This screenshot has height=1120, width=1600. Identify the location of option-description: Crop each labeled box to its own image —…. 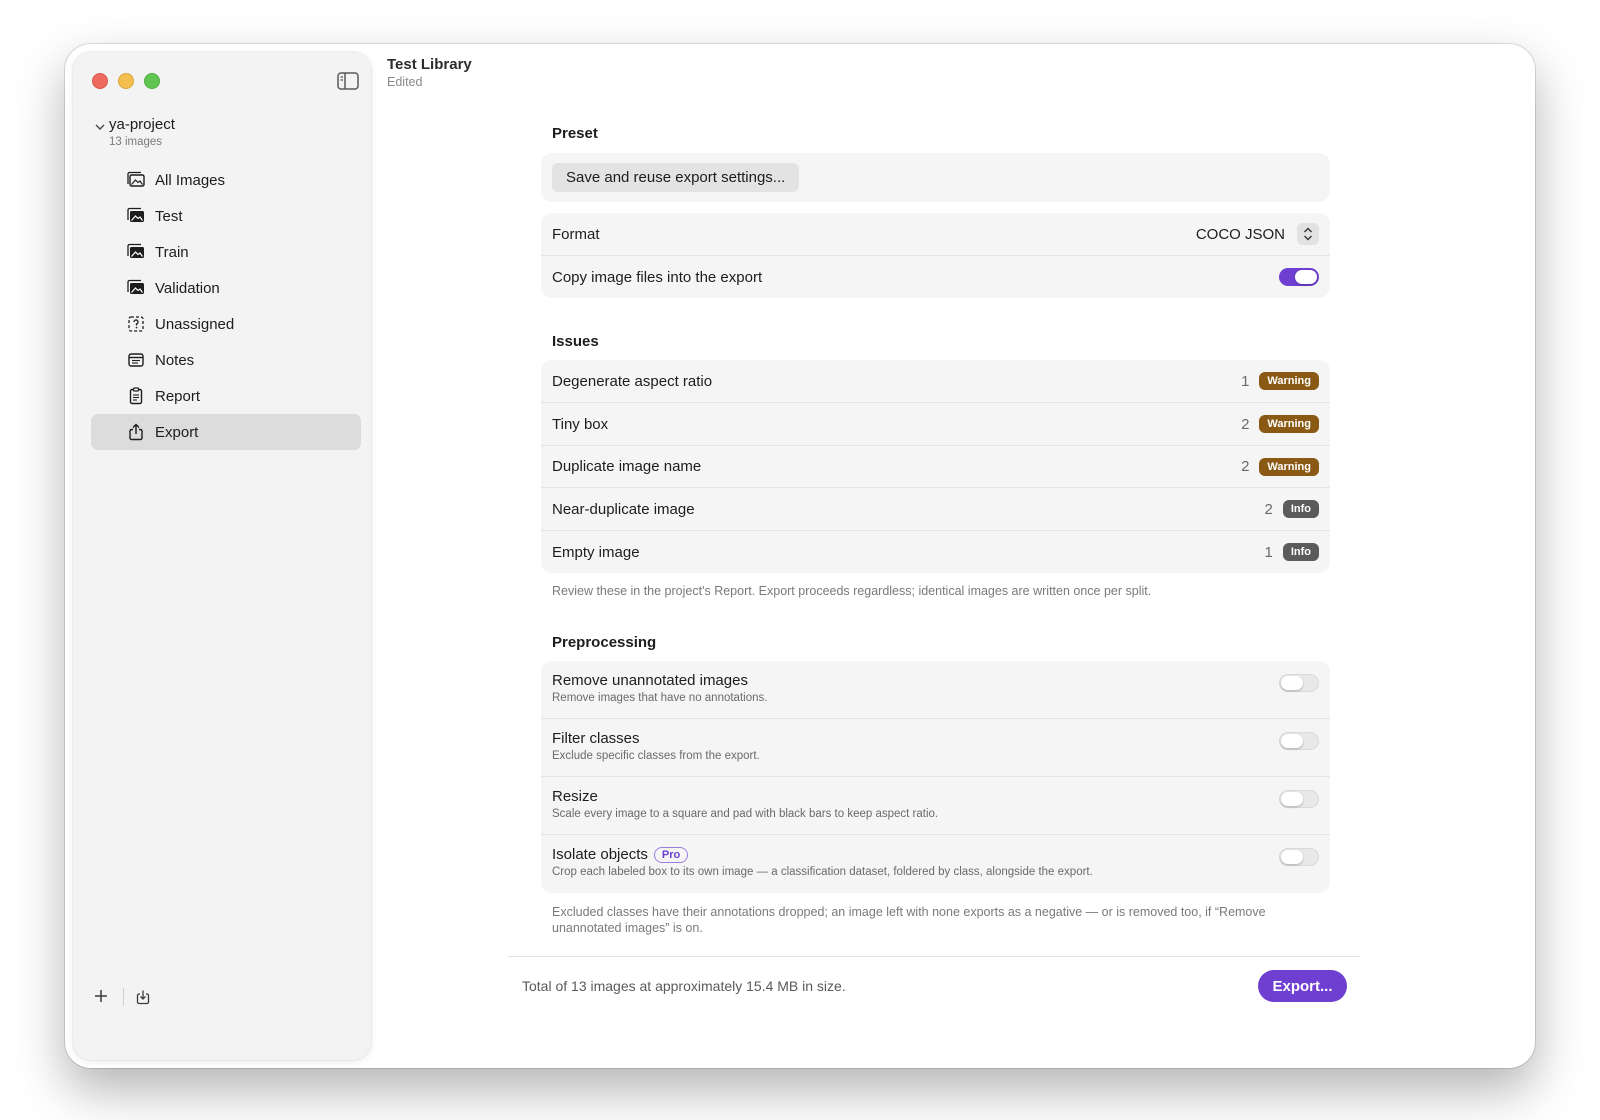
(822, 872).